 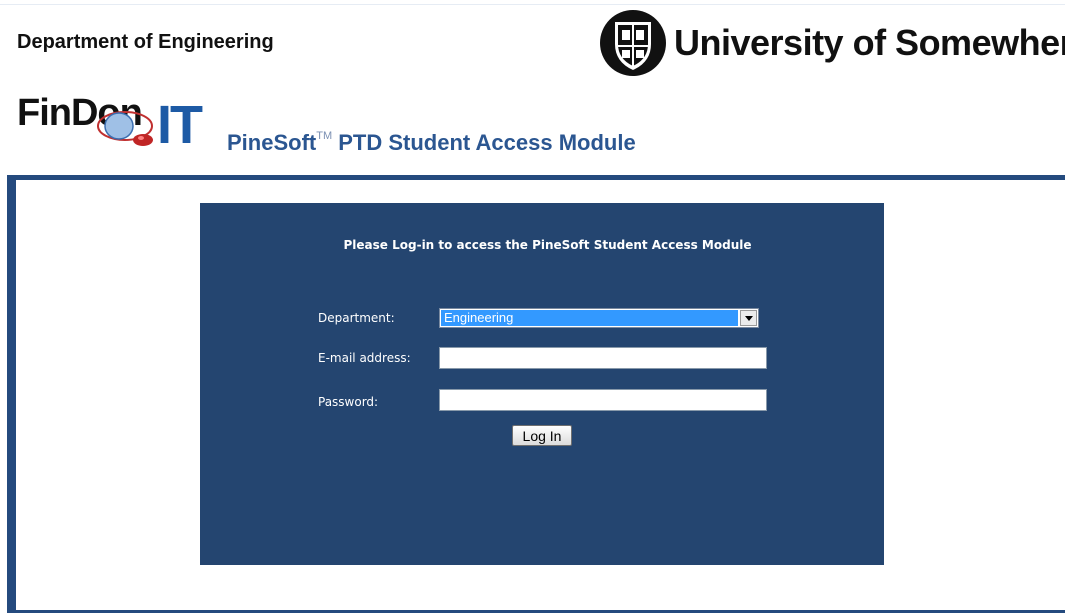 I want to click on email-label: E-mail address:, so click(x=364, y=358).